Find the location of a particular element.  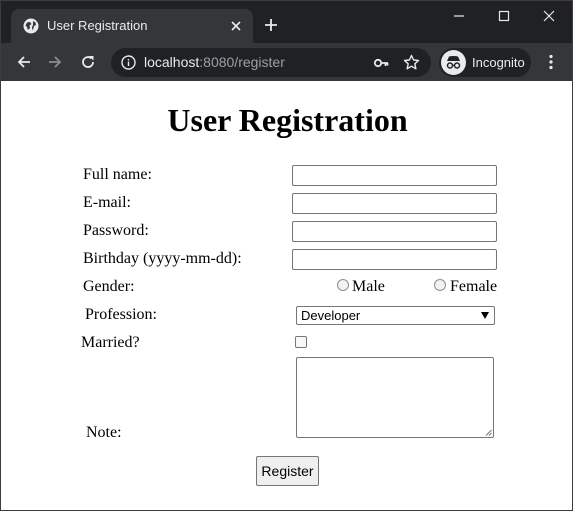

profession-label: Profession: is located at coordinates (121, 314).